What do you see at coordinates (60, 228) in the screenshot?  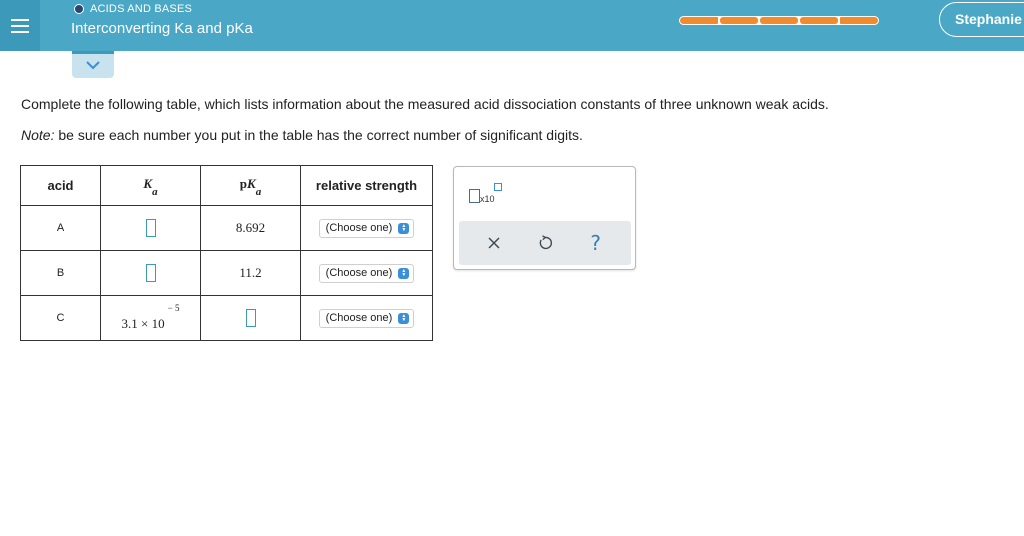 I see `acid-name: A` at bounding box center [60, 228].